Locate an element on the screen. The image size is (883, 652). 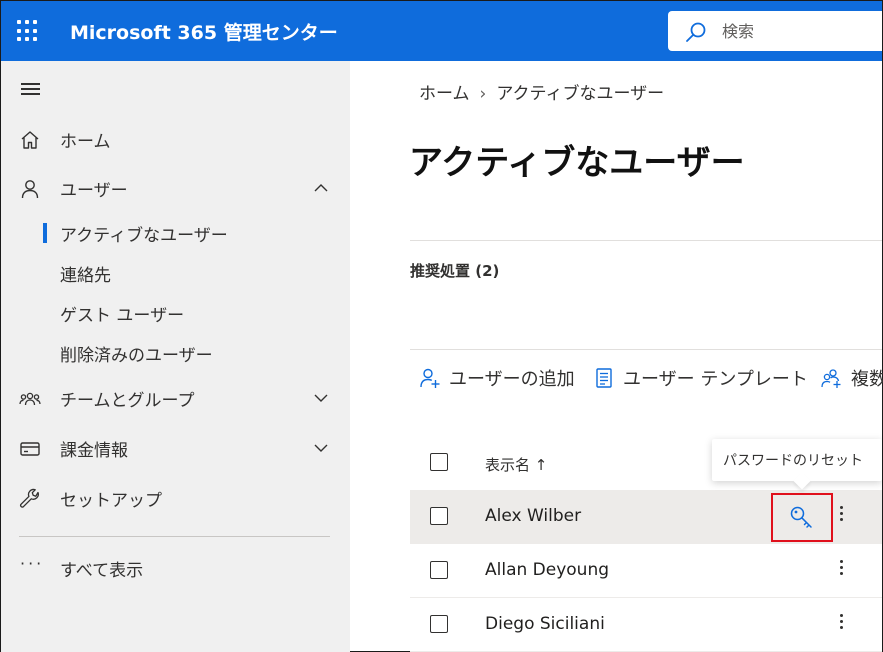
breadcrumb-current: アクティブなユーザー is located at coordinates (580, 94).